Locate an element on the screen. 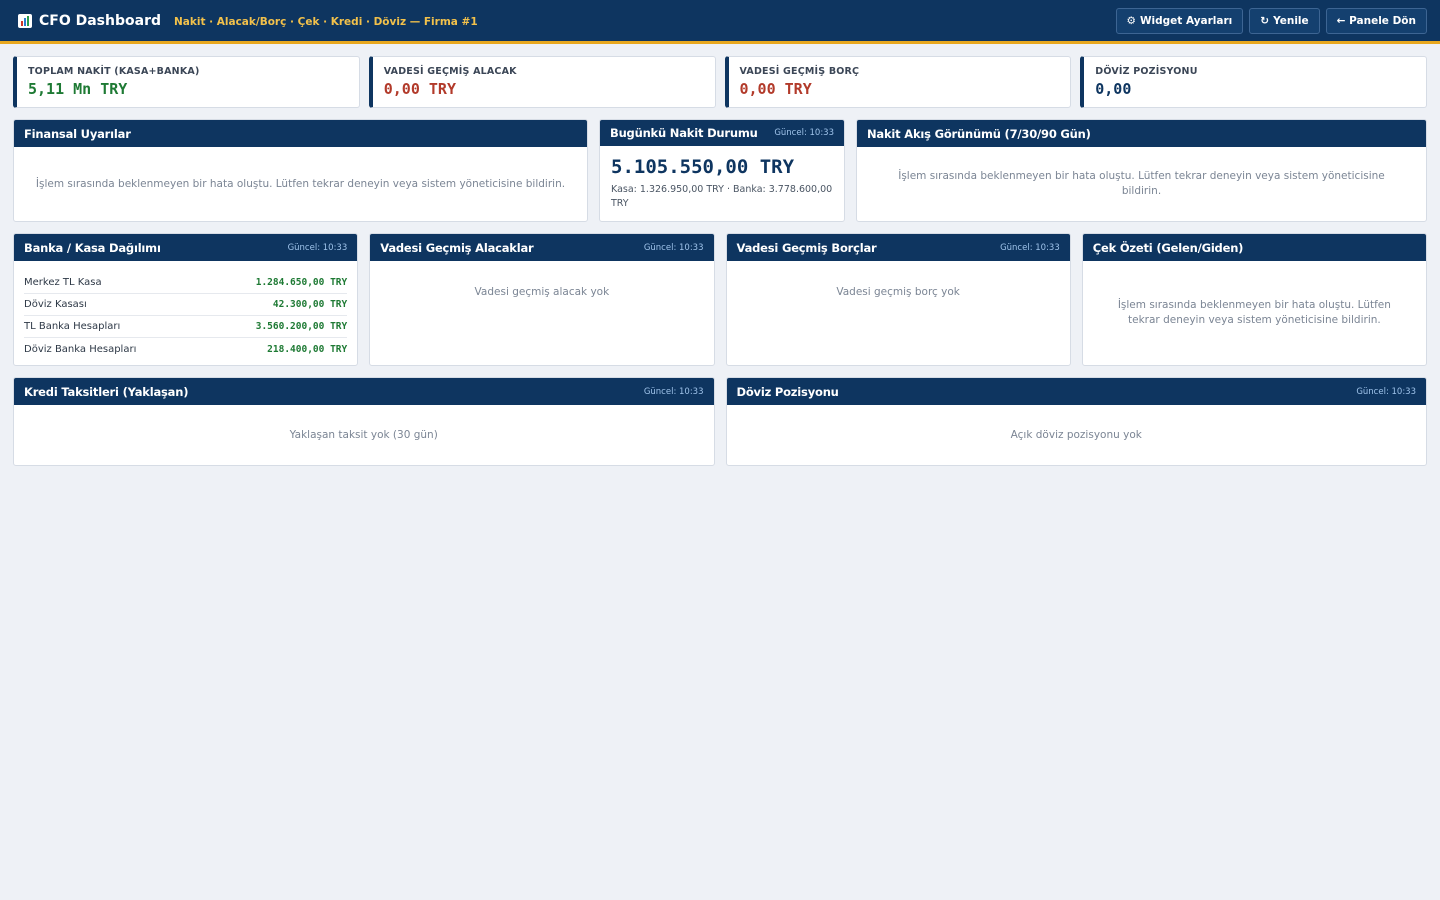 This screenshot has width=1440, height=900. empty-message: Vadesi geçmiş alacak yok is located at coordinates (542, 292).